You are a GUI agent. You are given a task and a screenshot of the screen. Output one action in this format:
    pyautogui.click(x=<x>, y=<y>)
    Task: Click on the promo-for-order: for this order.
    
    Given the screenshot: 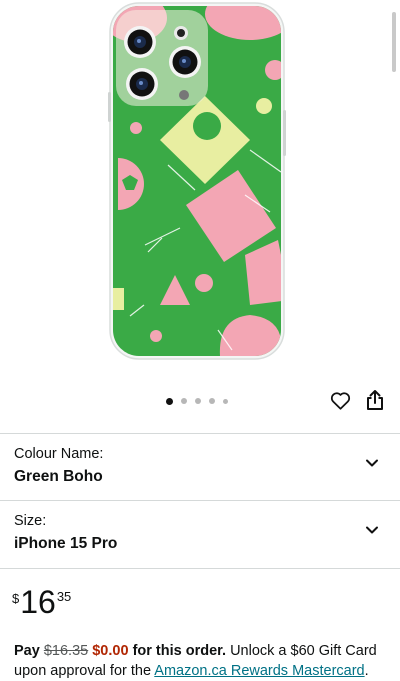 What is the action you would take?
    pyautogui.click(x=179, y=651)
    